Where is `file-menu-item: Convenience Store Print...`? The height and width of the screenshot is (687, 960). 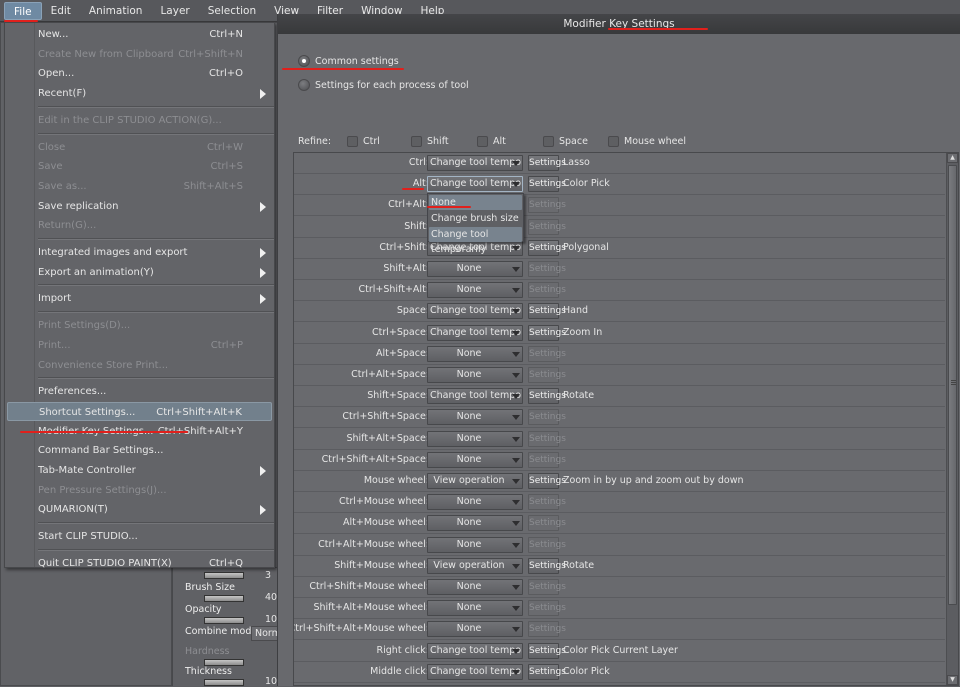
file-menu-item: Convenience Store Print... is located at coordinates (139, 365).